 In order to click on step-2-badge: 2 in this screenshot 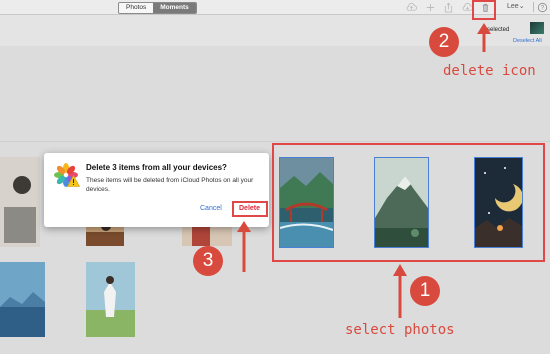, I will do `click(444, 42)`.